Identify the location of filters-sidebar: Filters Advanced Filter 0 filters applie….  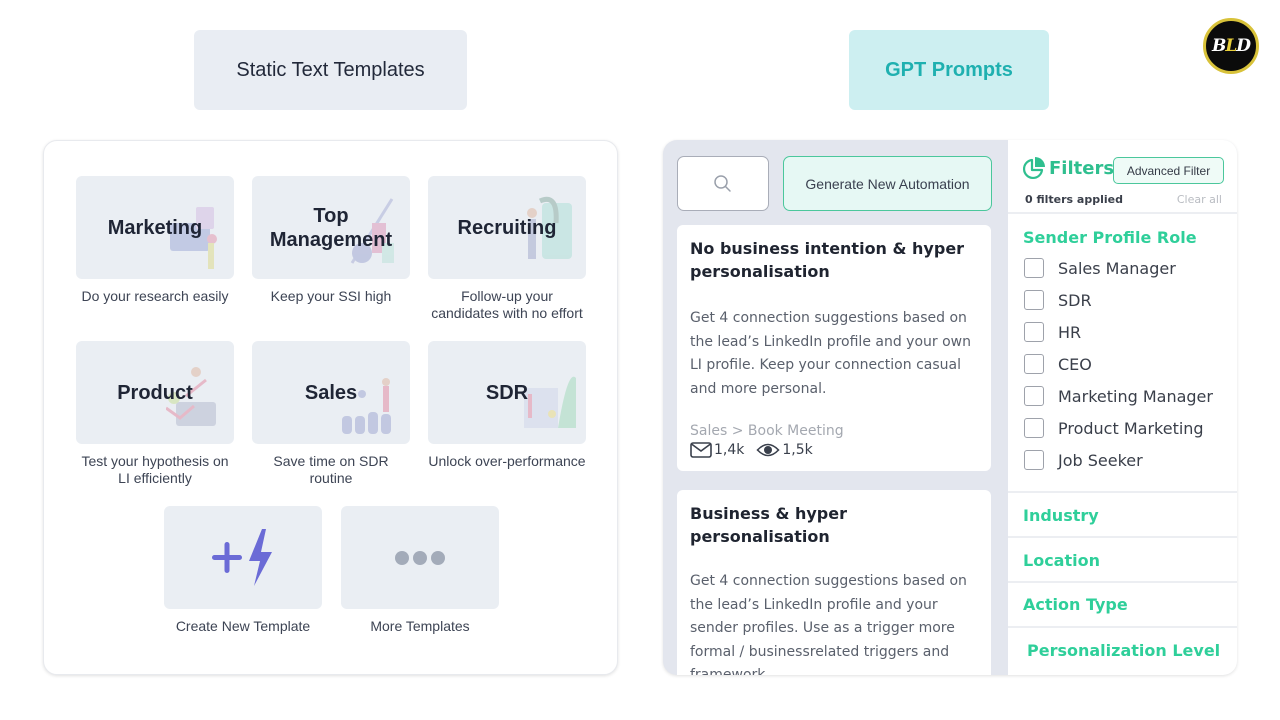
(1122, 407).